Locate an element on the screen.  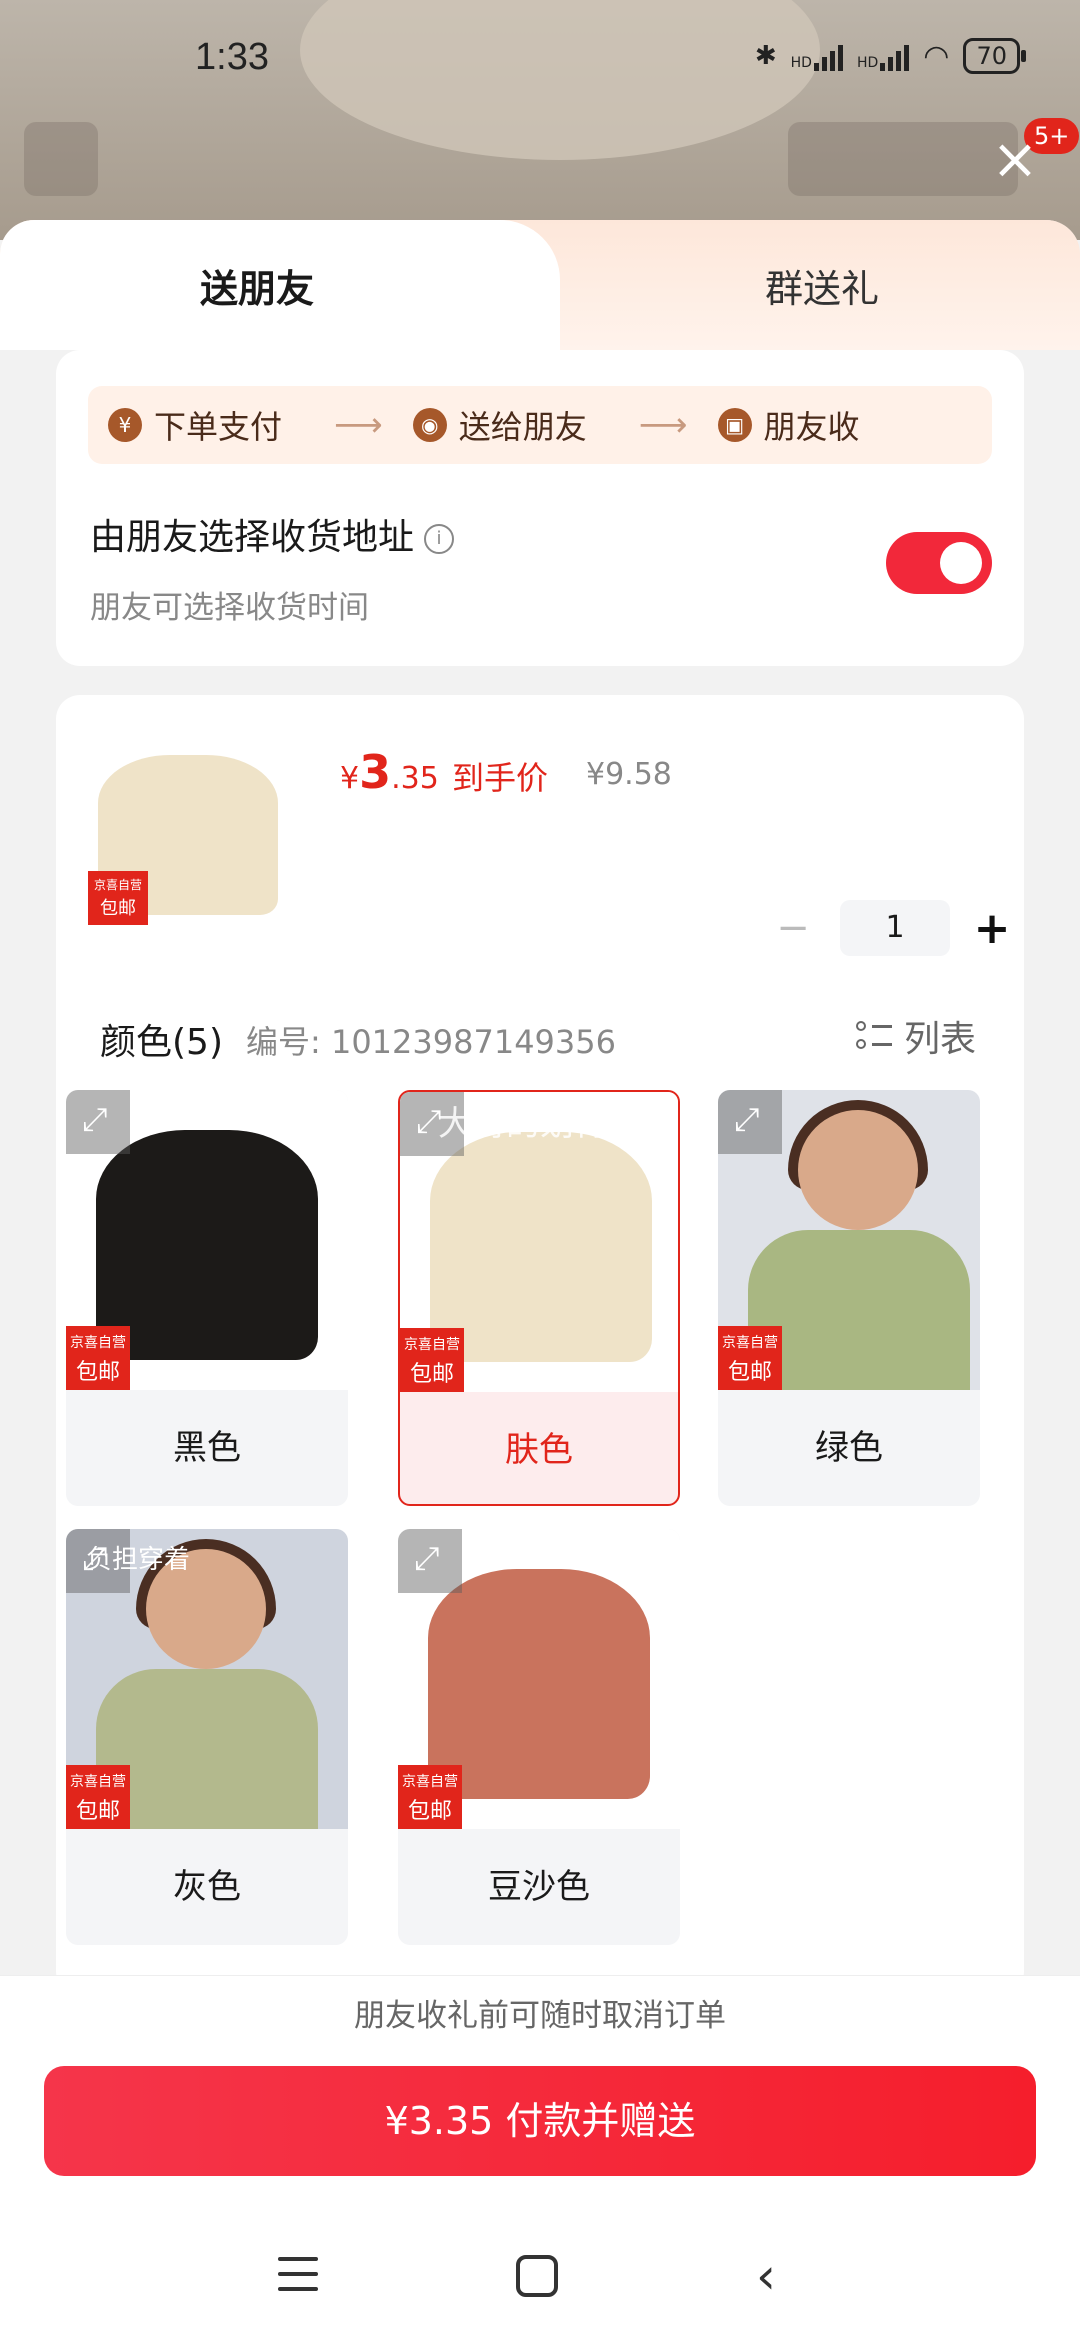
tab-bar: 送朋友 群送礼 is located at coordinates (540, 285).